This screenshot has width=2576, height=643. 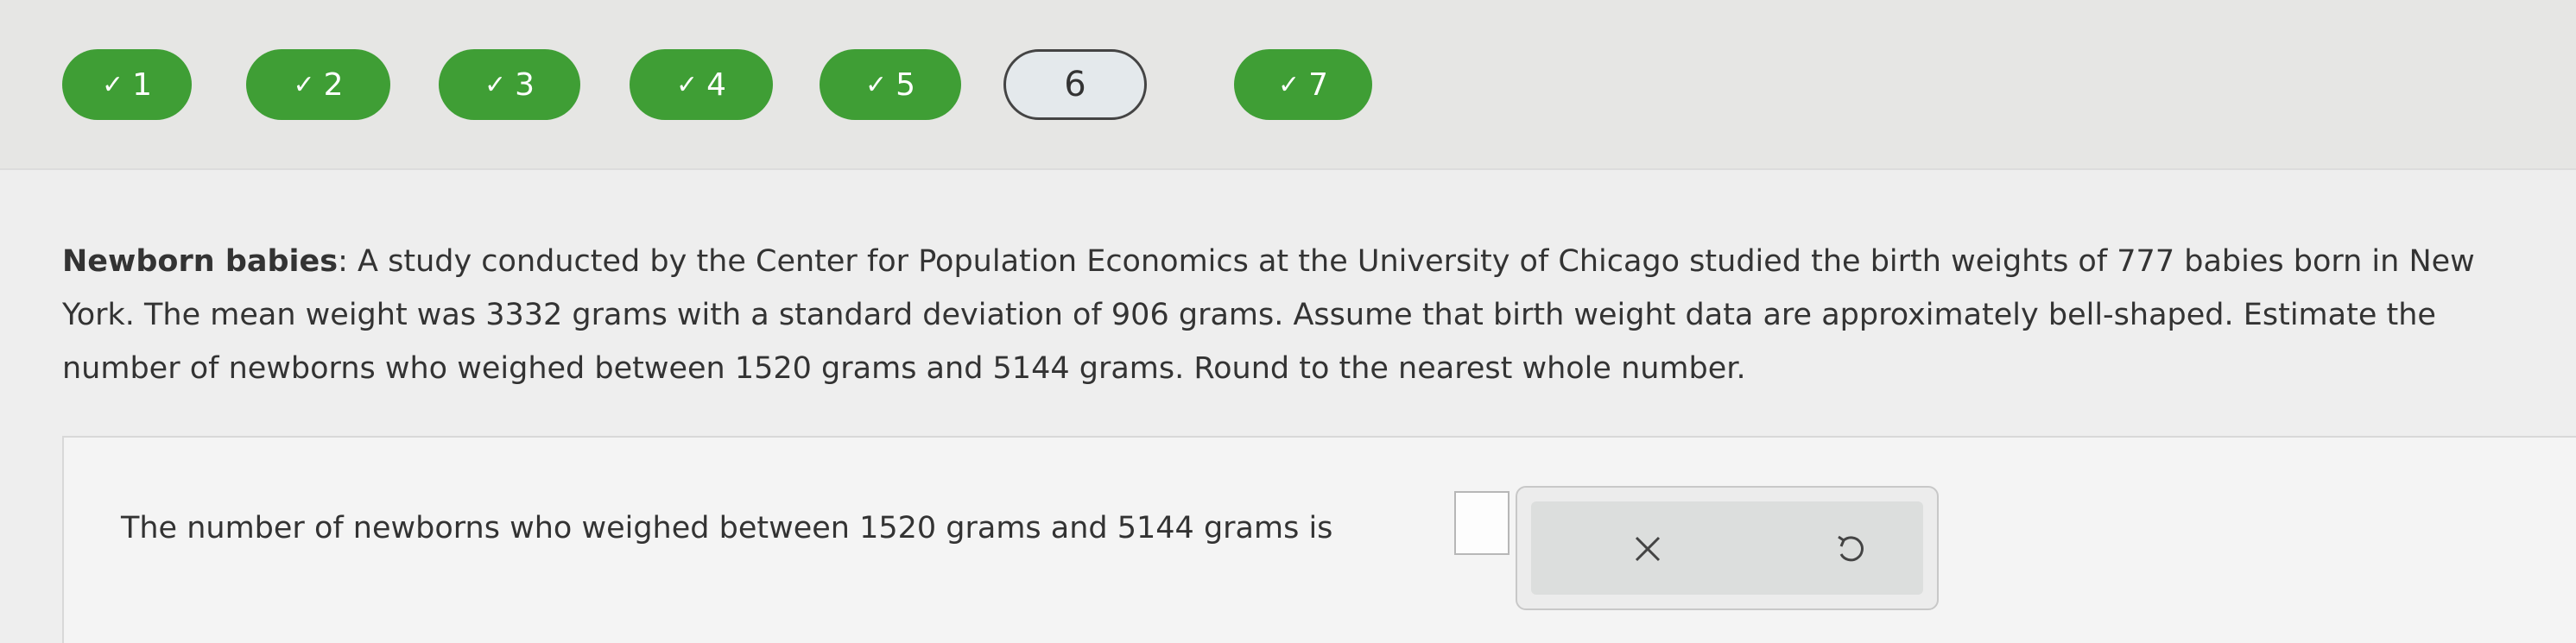 I want to click on answer-actions, so click(x=1727, y=548).